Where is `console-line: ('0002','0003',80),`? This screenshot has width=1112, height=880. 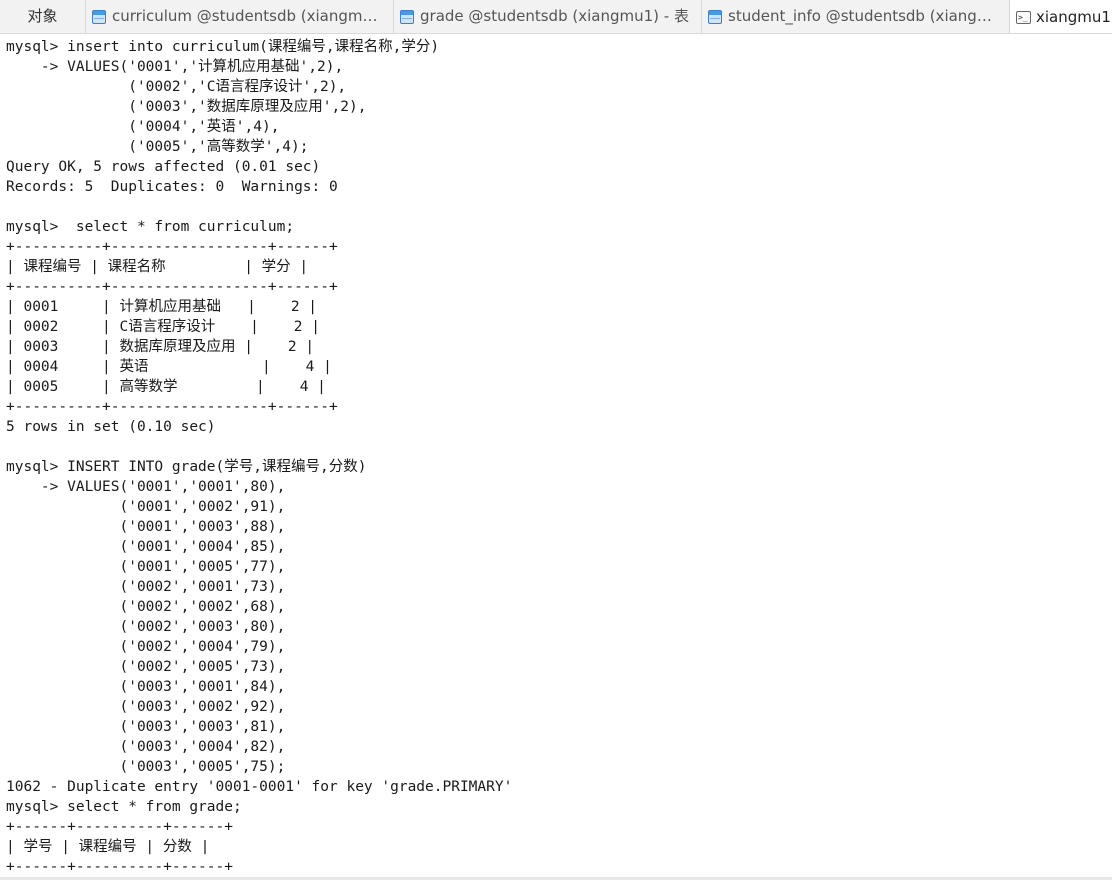 console-line: ('0002','0003',80), is located at coordinates (146, 627).